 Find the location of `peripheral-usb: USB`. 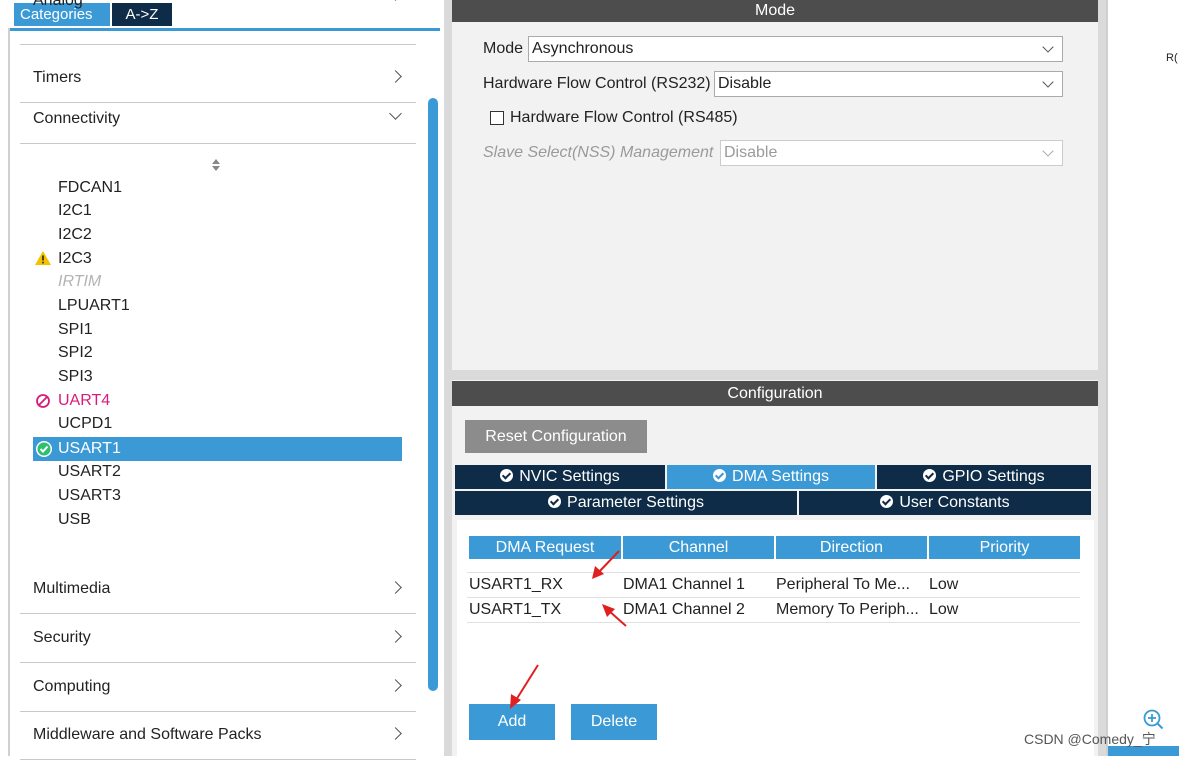

peripheral-usb: USB is located at coordinates (74, 520).